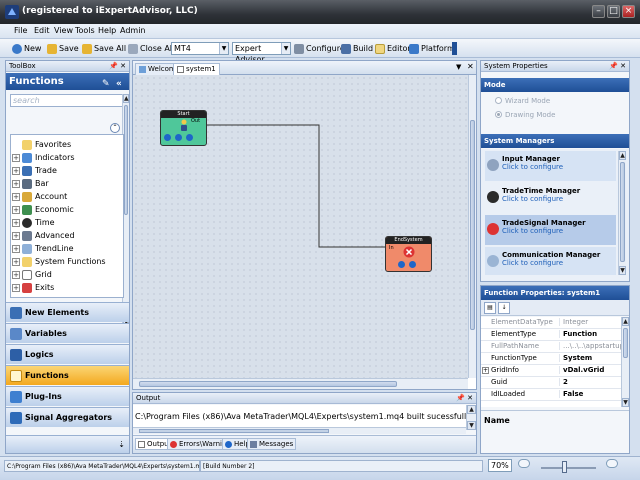 The width and height of the screenshot is (640, 480). I want to click on category-logics: Logics, so click(67, 354).